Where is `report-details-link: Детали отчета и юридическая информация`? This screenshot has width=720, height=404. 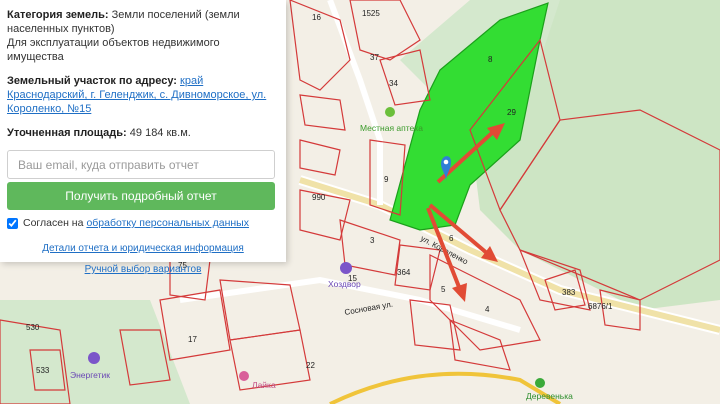 report-details-link: Детали отчета и юридическая информация is located at coordinates (143, 248).